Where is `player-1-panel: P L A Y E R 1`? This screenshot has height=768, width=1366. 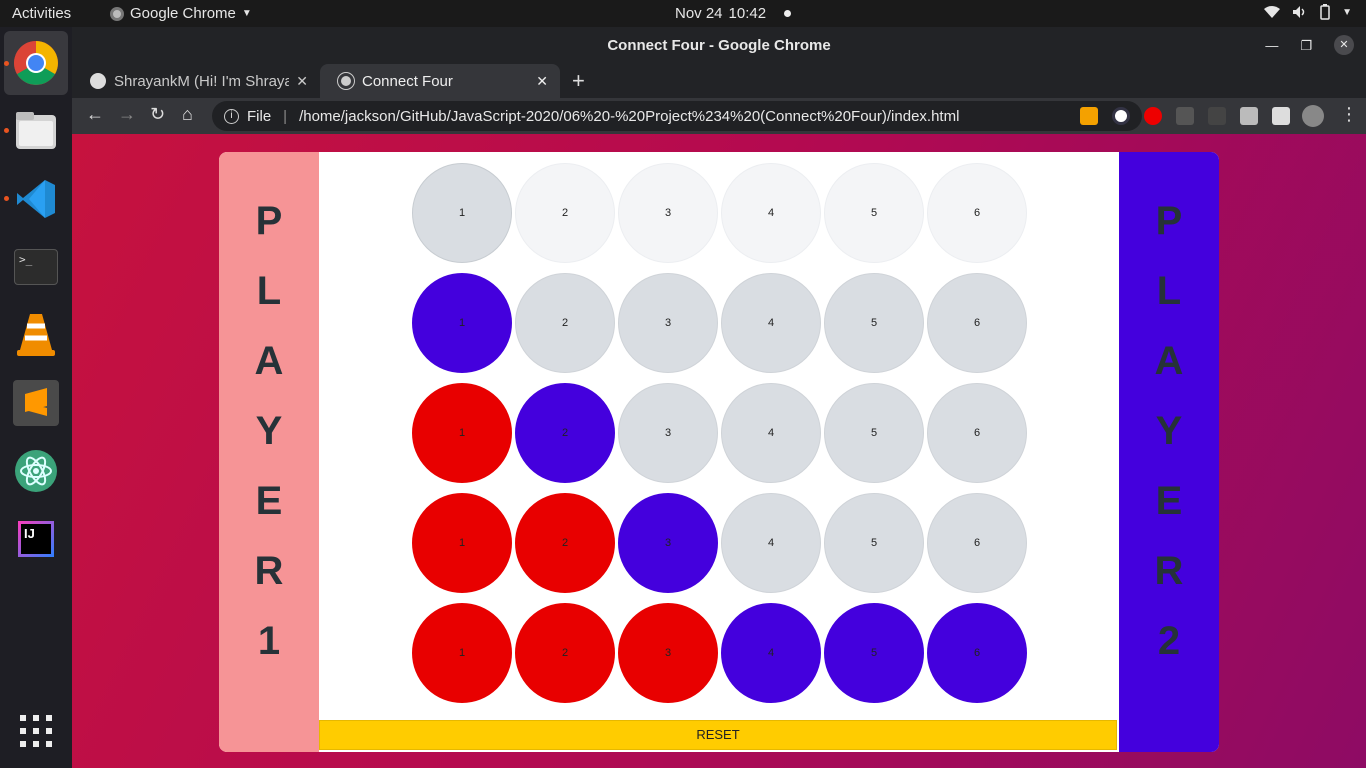 player-1-panel: P L A Y E R 1 is located at coordinates (269, 452).